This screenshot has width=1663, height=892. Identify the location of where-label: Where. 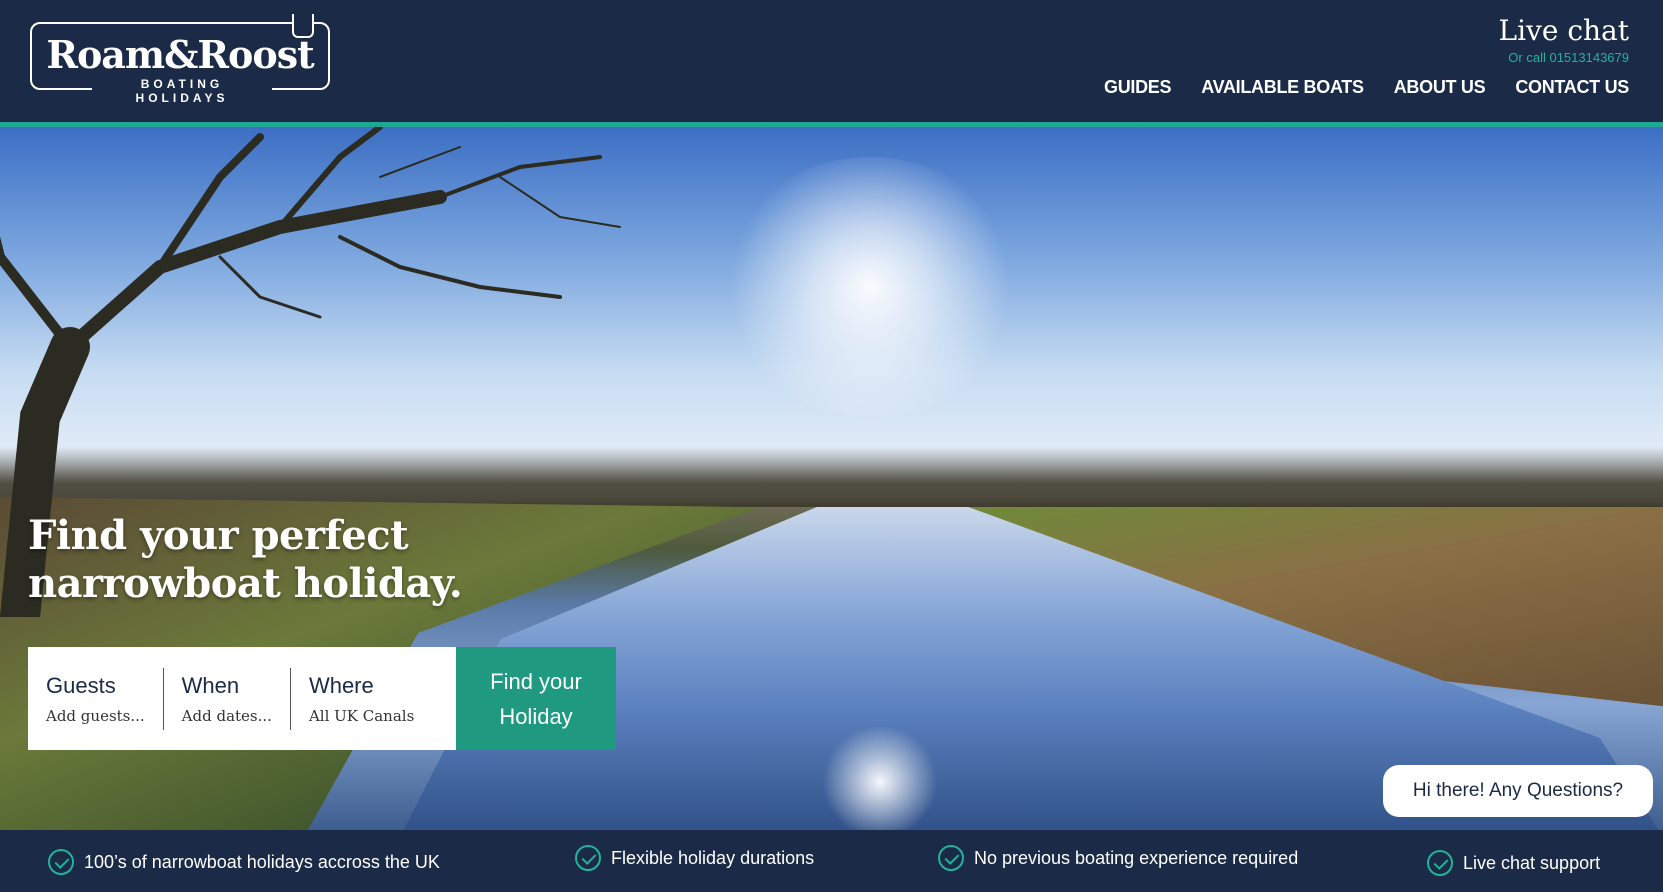
(341, 685).